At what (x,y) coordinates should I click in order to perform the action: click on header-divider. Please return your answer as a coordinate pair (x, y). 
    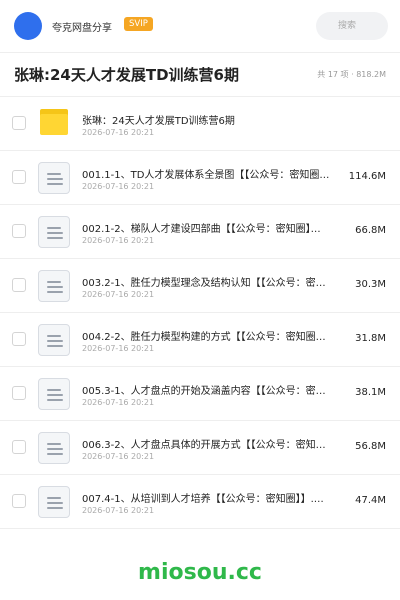
    Looking at the image, I should click on (200, 52).